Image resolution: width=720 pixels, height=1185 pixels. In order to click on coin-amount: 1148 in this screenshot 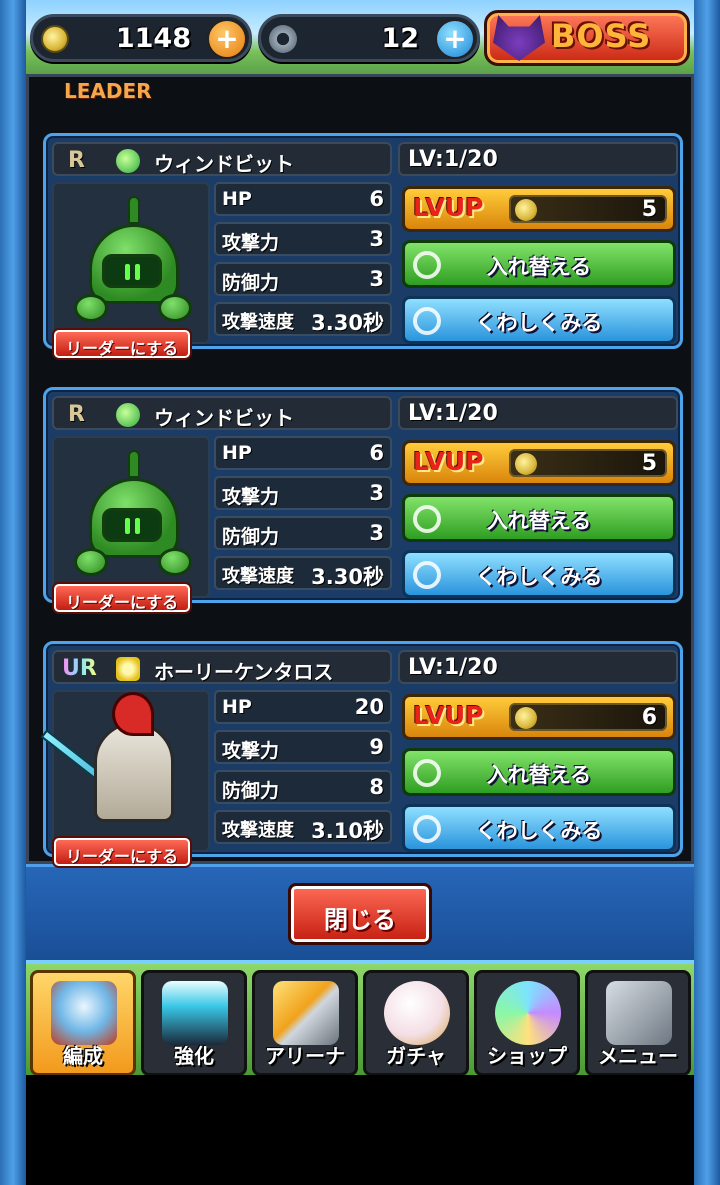, I will do `click(153, 38)`.